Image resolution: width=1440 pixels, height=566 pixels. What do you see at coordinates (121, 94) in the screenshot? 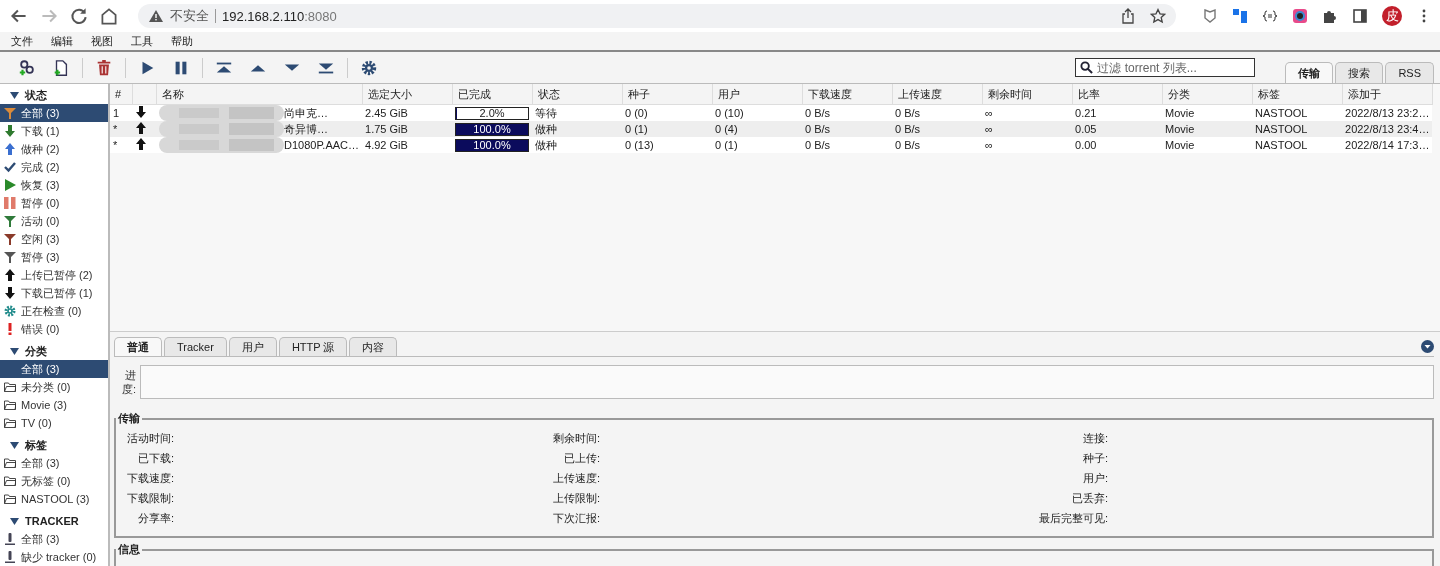
I see `column-header: #` at bounding box center [121, 94].